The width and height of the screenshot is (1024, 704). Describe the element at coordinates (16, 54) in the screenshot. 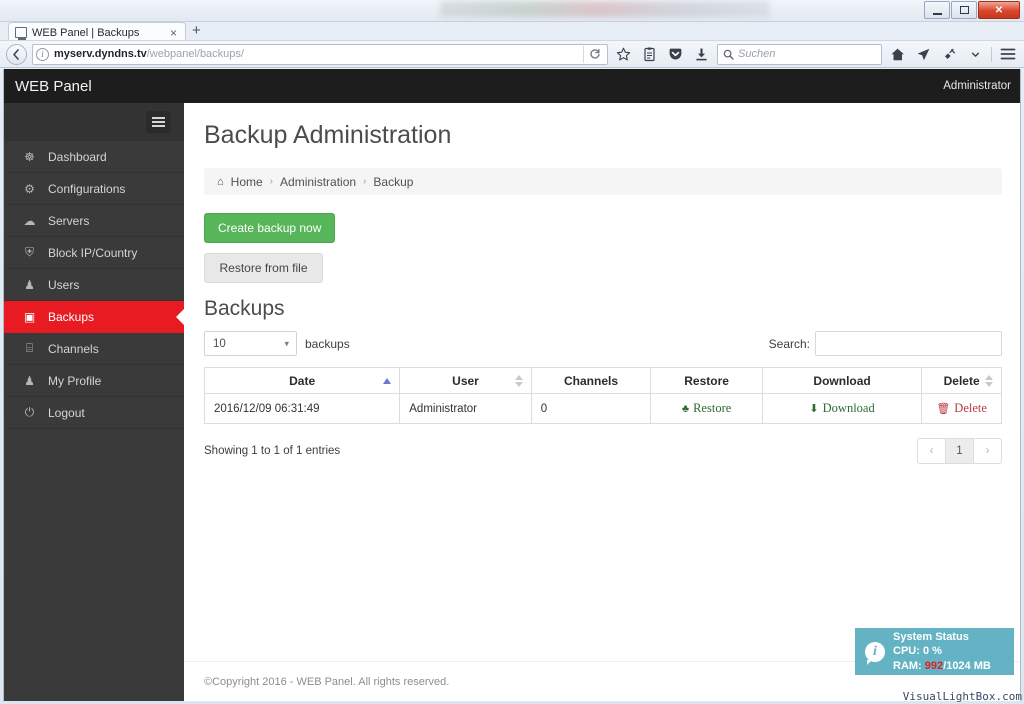

I see `back-button` at that location.